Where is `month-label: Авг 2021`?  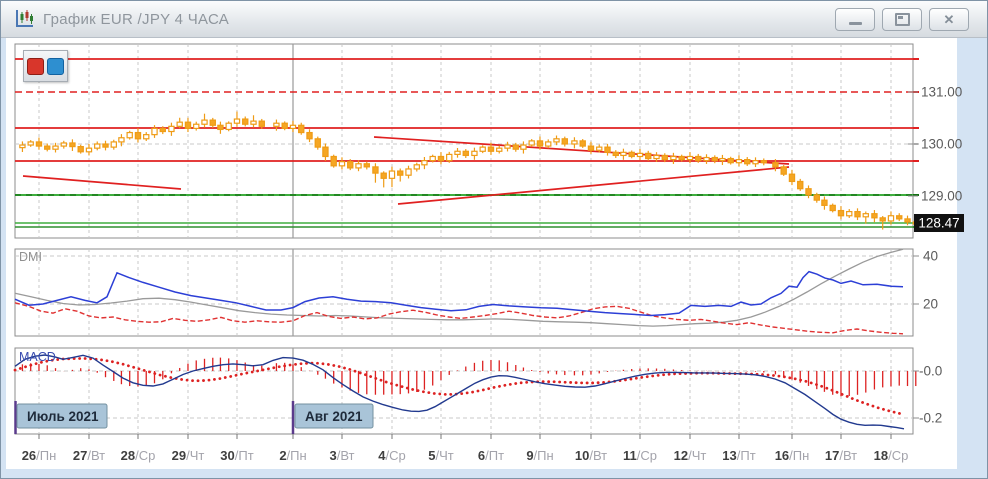 month-label: Авг 2021 is located at coordinates (334, 416).